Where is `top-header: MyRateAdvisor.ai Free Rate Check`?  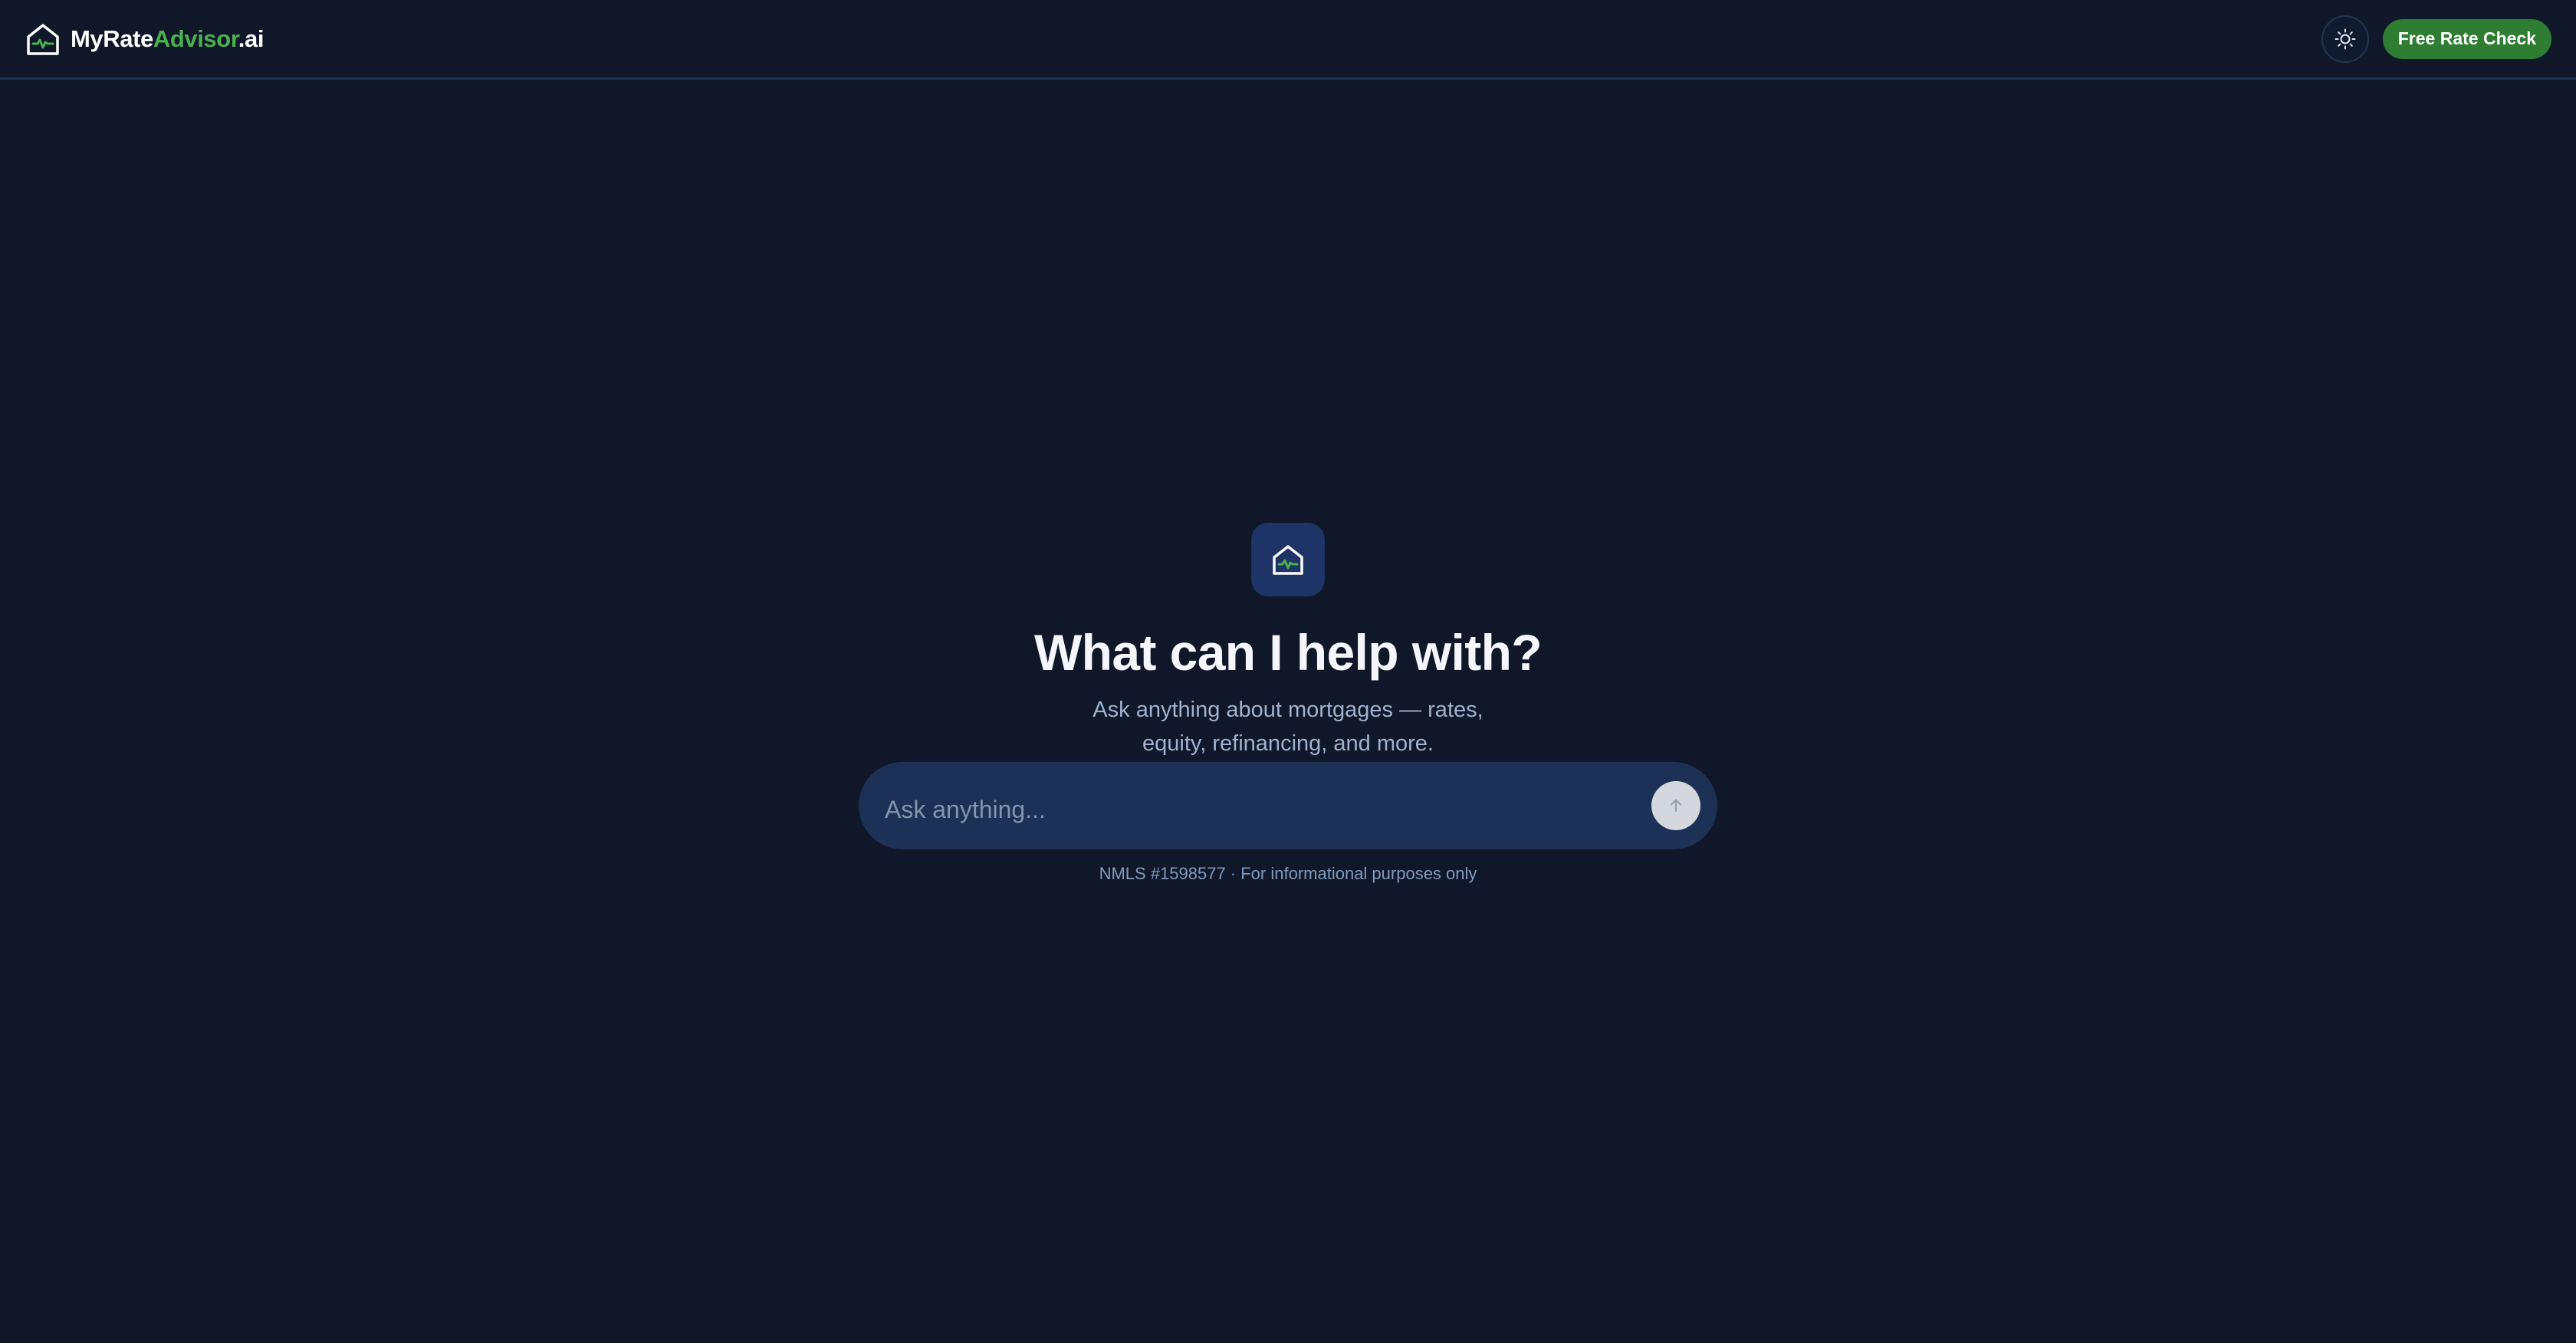 top-header: MyRateAdvisor.ai Free Rate Check is located at coordinates (1288, 40).